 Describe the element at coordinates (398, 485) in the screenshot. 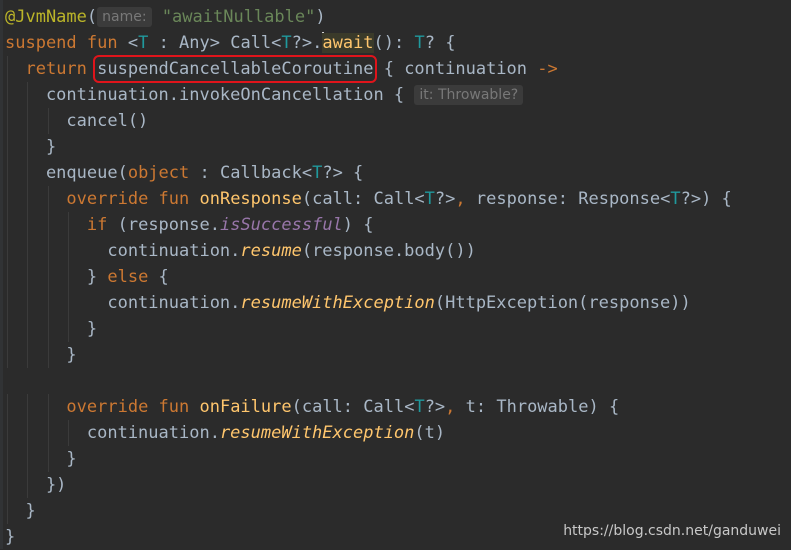

I see `code-line: })` at that location.